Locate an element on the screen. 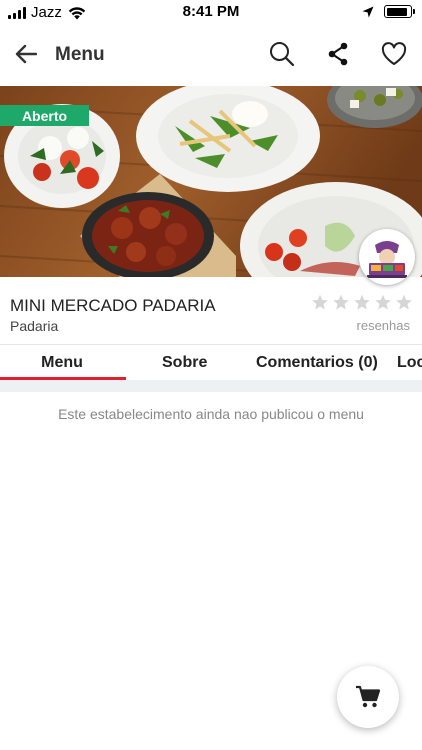  section-divider is located at coordinates (211, 386).